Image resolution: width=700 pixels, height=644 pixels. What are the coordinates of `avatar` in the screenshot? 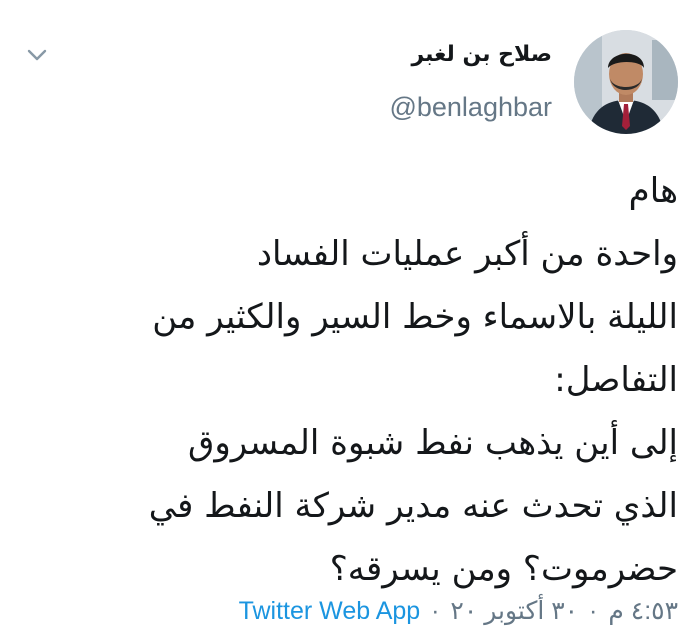 It's located at (626, 82).